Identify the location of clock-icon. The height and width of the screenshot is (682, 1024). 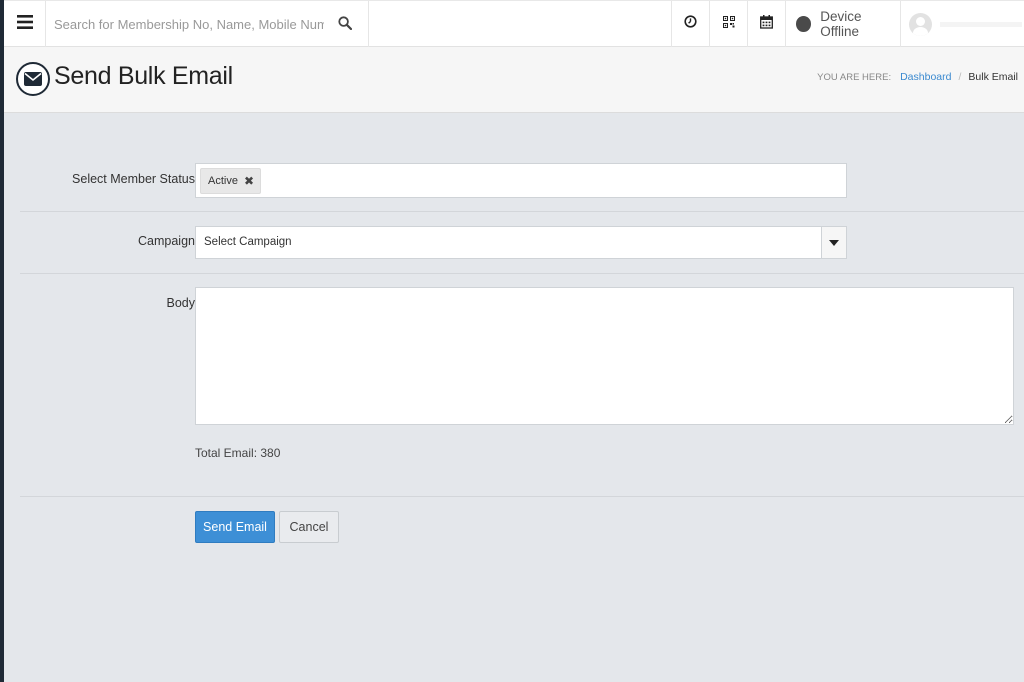
(690, 24).